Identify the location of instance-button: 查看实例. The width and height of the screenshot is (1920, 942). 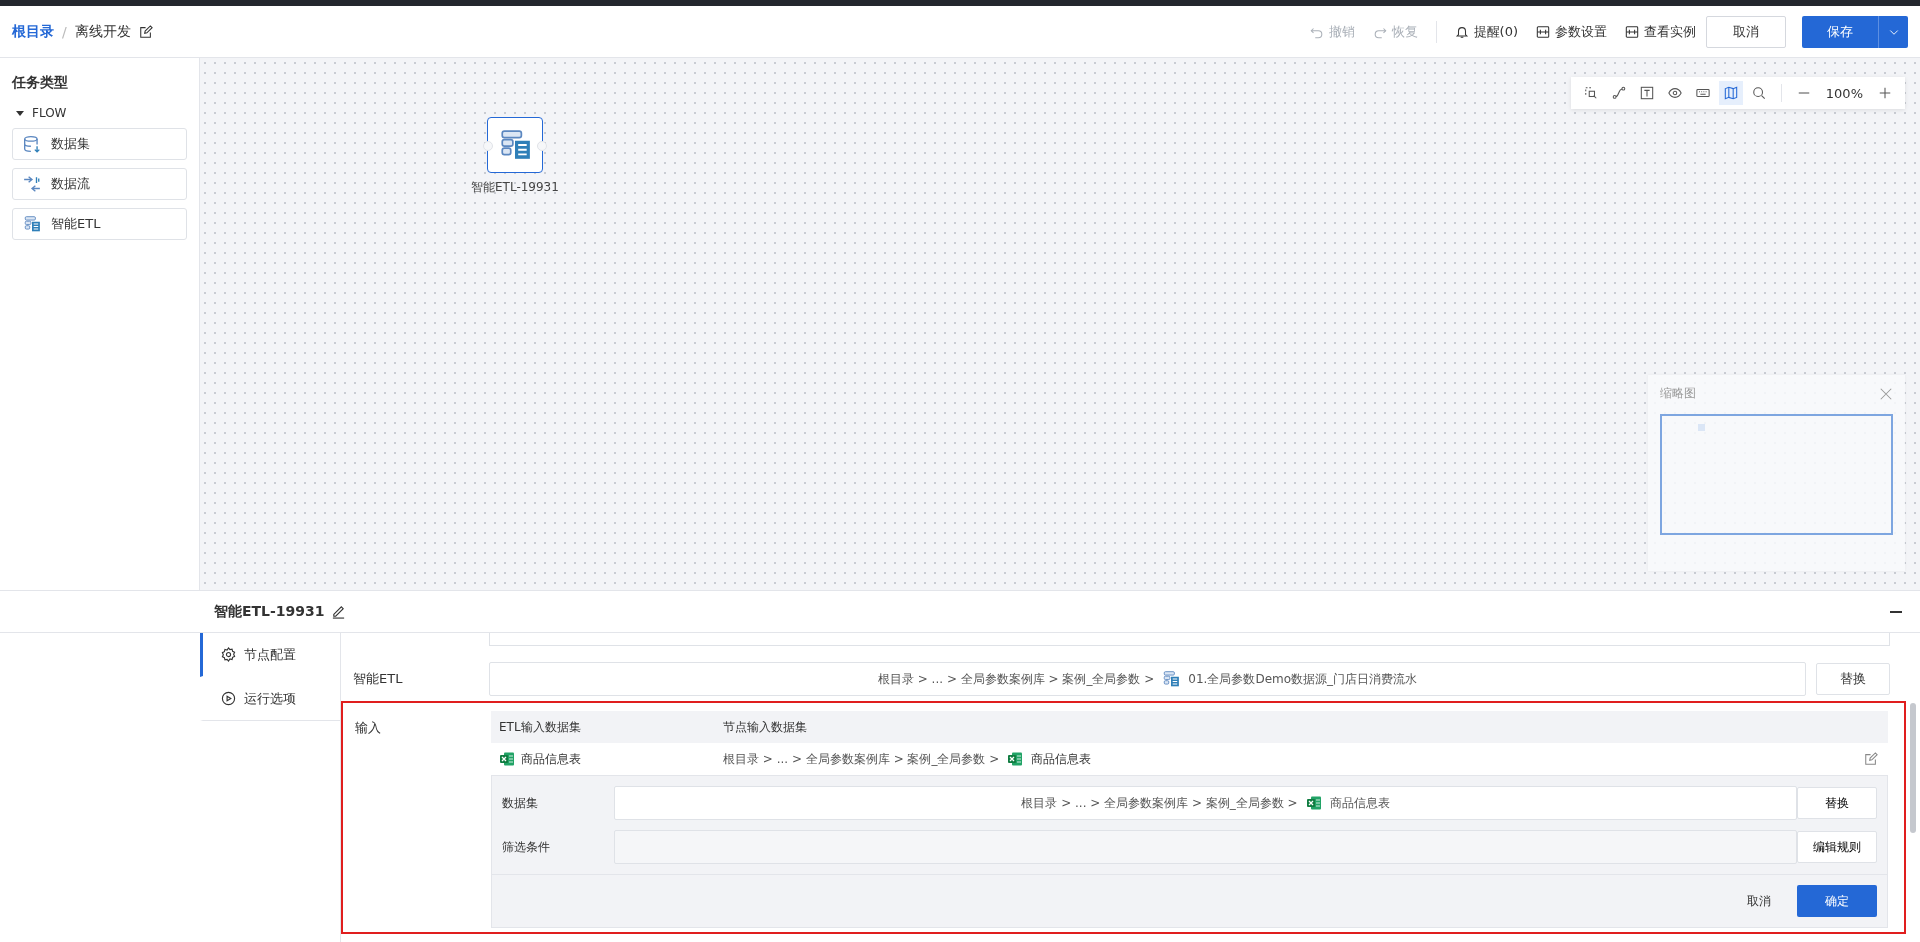
(1660, 31).